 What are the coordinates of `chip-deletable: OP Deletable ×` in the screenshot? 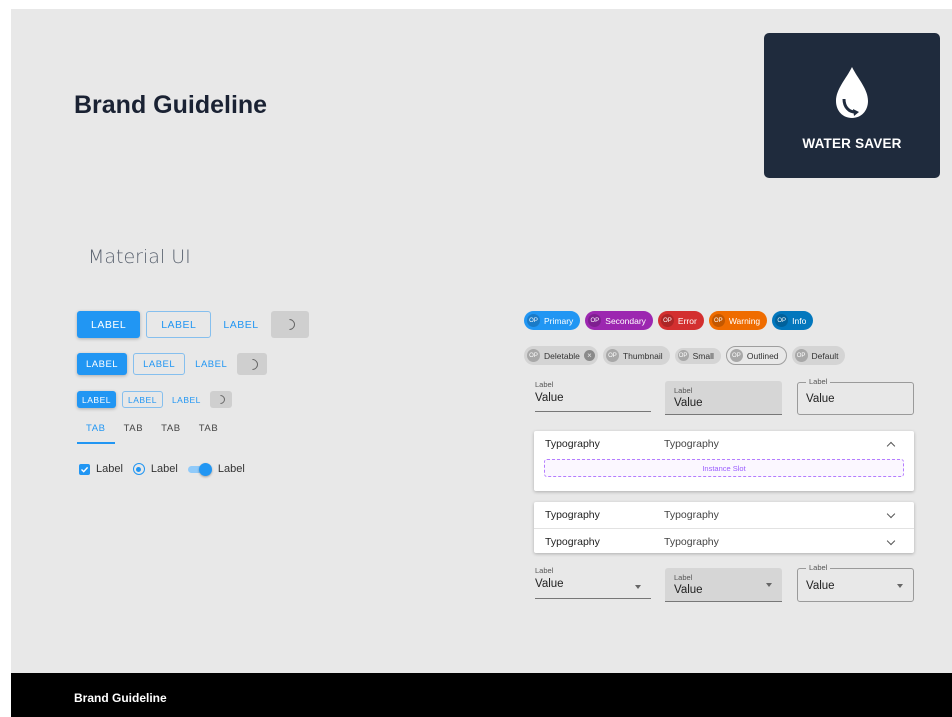 It's located at (561, 355).